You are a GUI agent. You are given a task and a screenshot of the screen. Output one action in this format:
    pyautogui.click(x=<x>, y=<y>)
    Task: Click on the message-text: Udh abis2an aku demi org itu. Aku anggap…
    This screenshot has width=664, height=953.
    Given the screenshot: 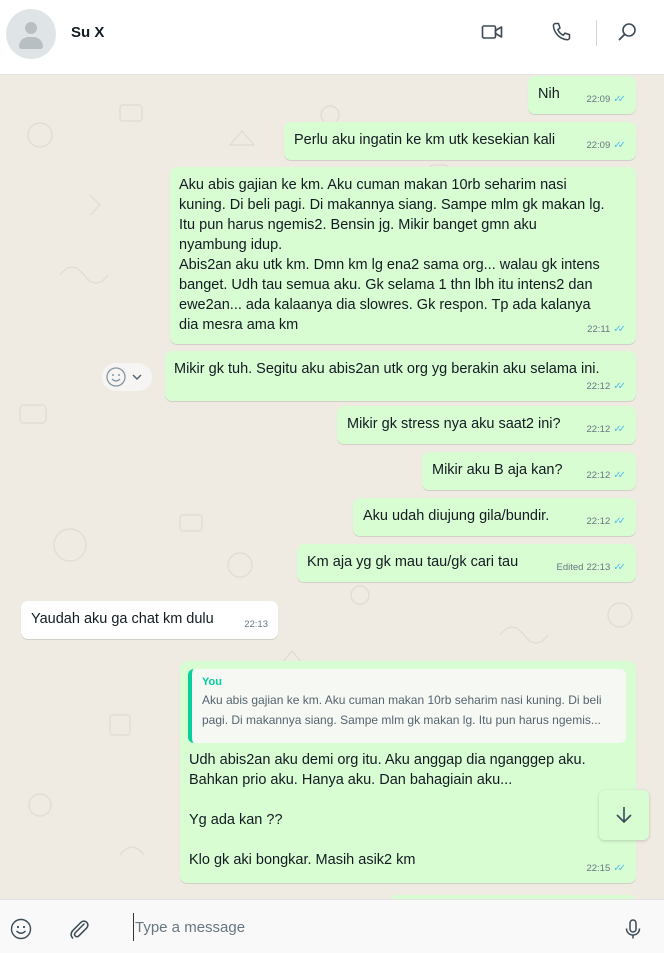 What is the action you would take?
    pyautogui.click(x=387, y=810)
    